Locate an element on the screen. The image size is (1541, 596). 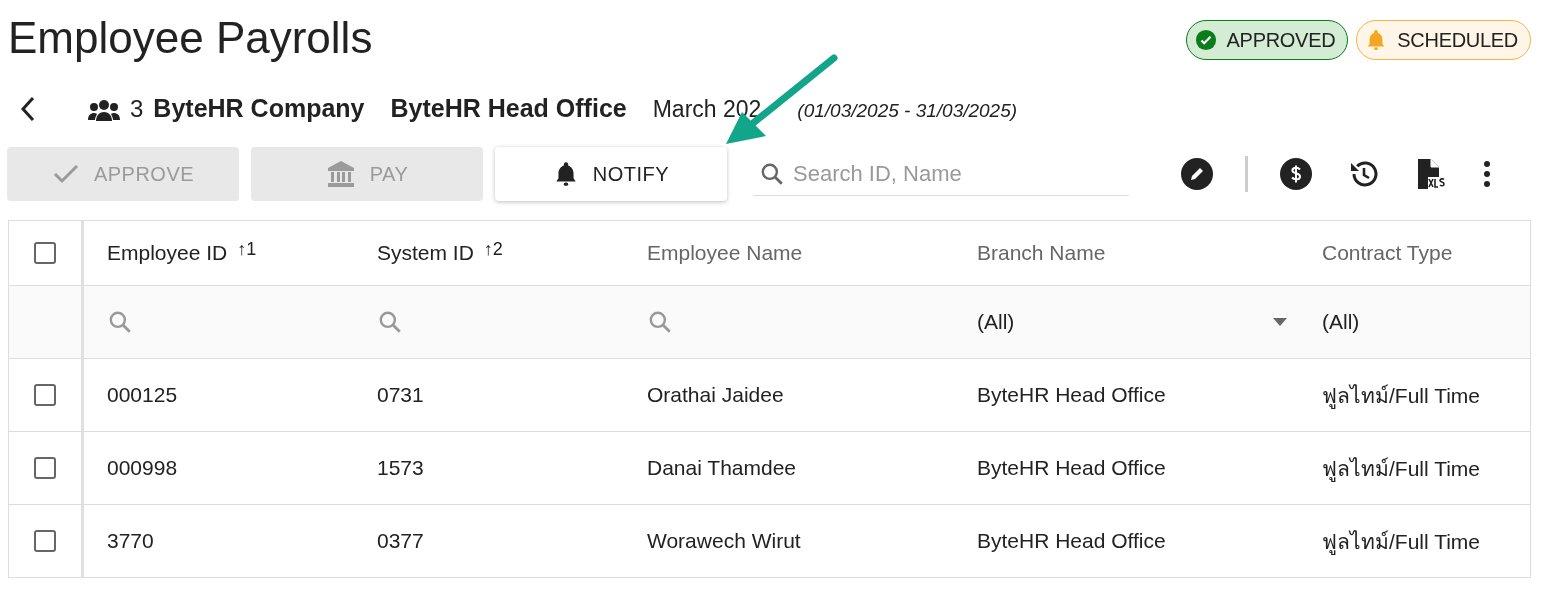
branch-name: ByteHR Head Office is located at coordinates (508, 108).